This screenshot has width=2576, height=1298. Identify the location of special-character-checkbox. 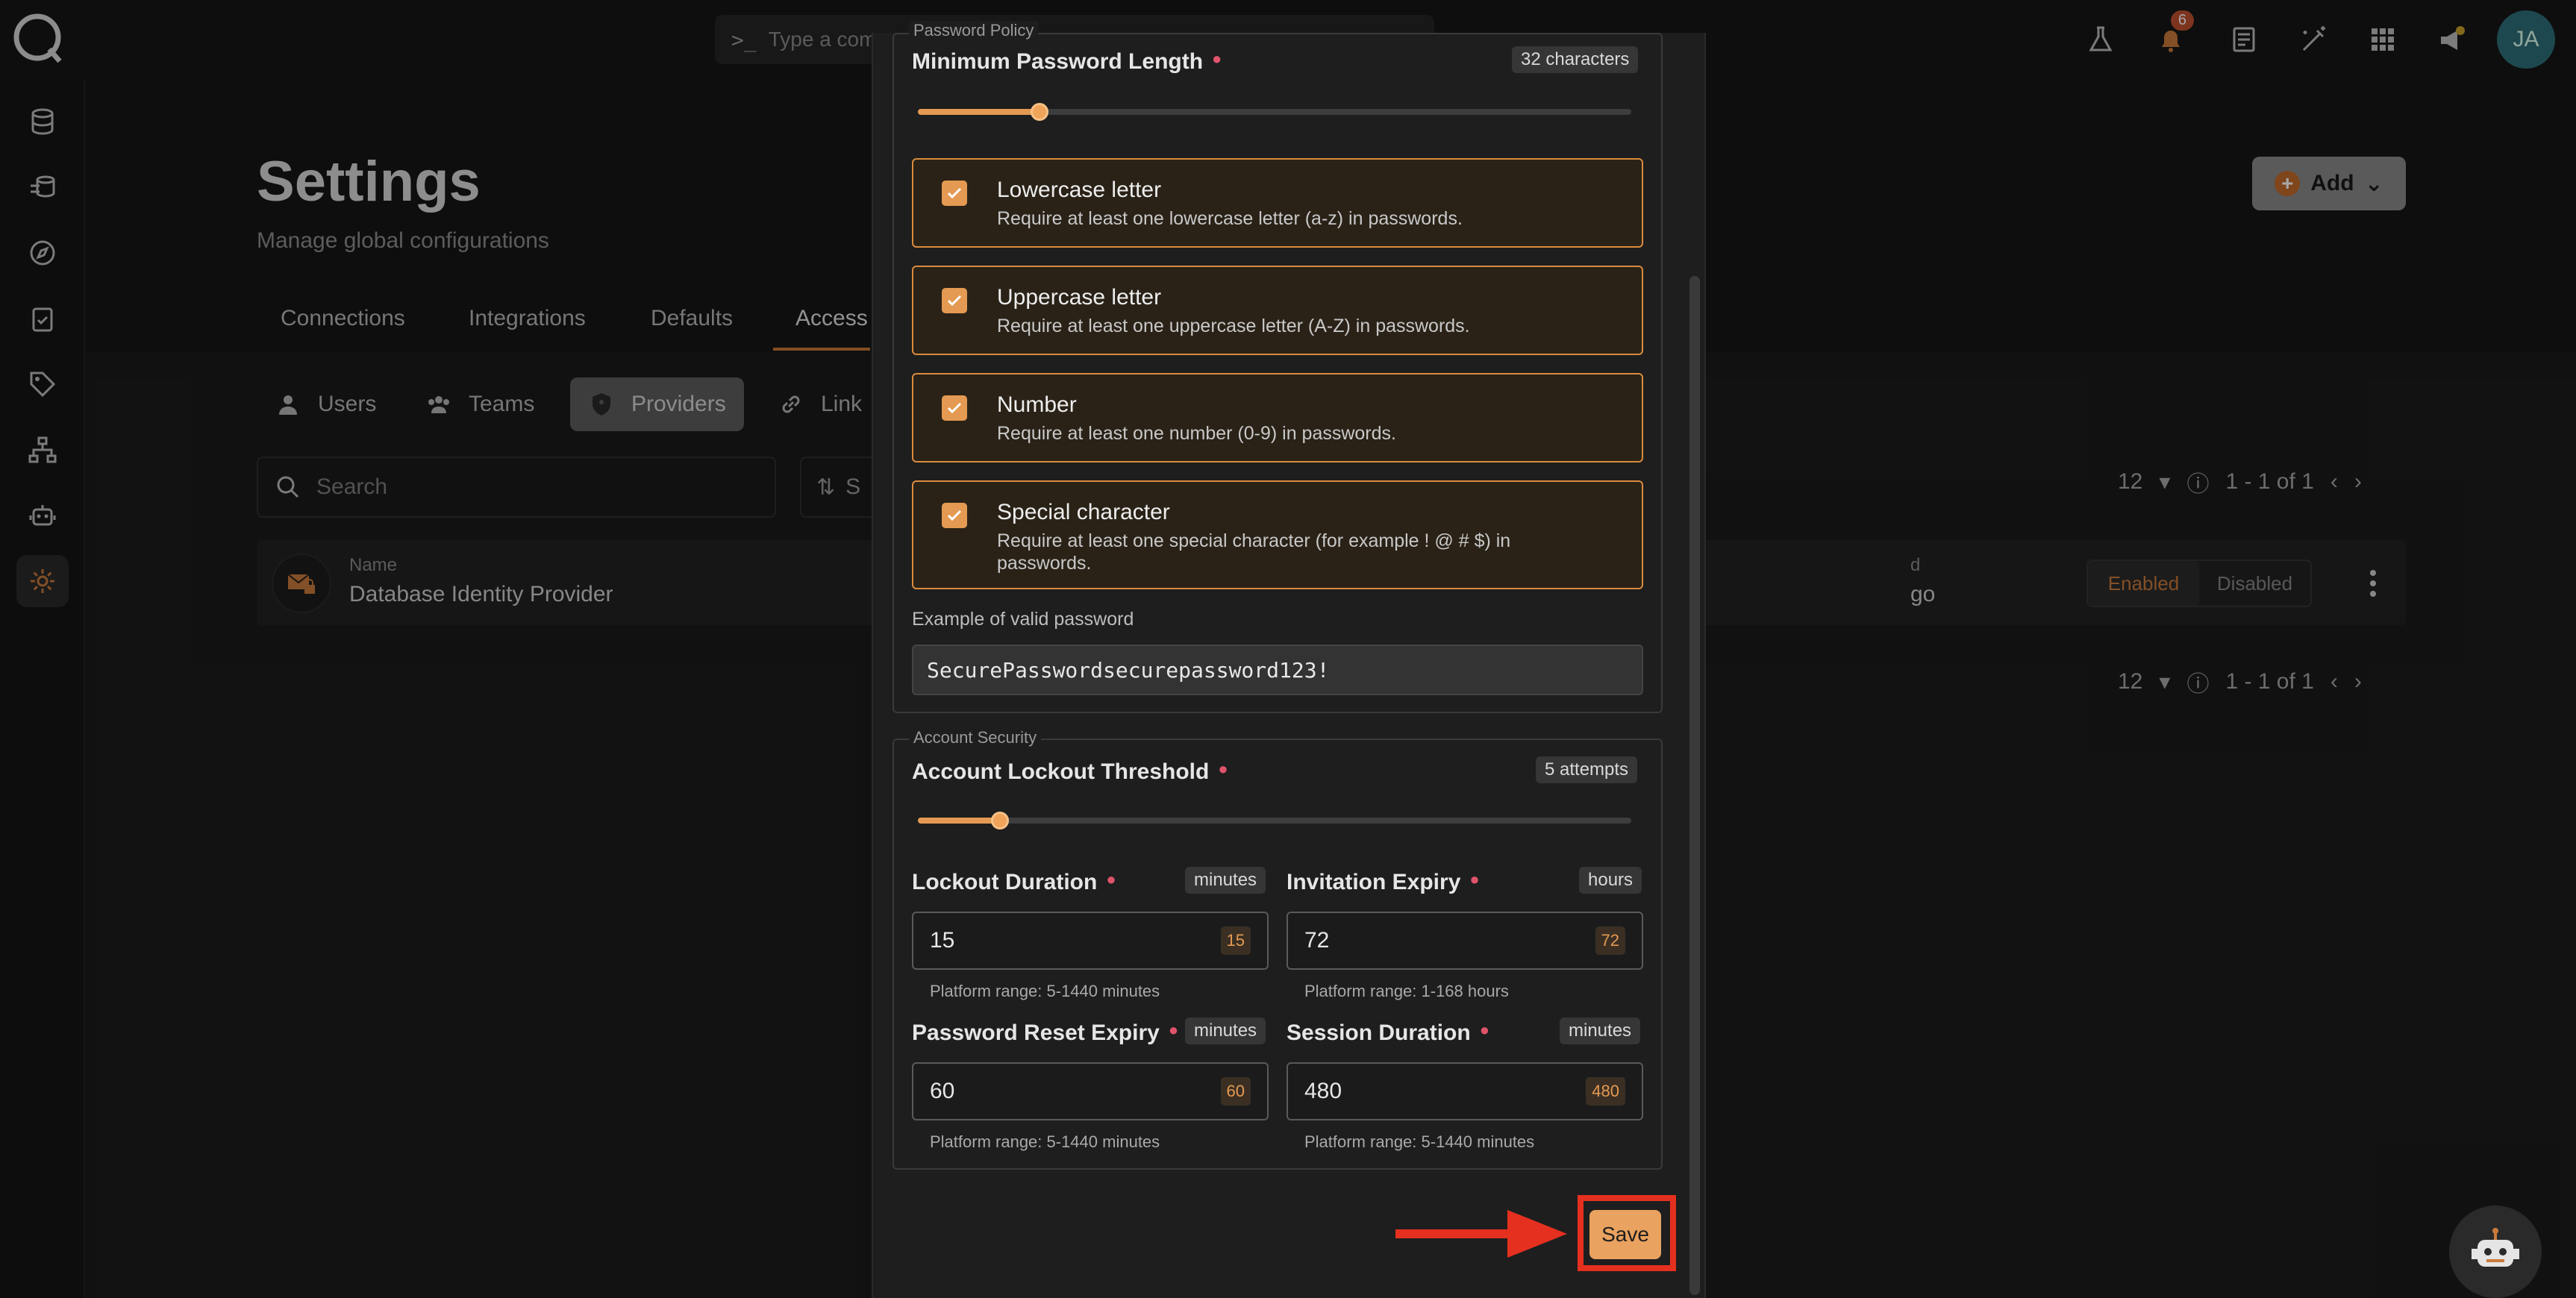
(954, 515).